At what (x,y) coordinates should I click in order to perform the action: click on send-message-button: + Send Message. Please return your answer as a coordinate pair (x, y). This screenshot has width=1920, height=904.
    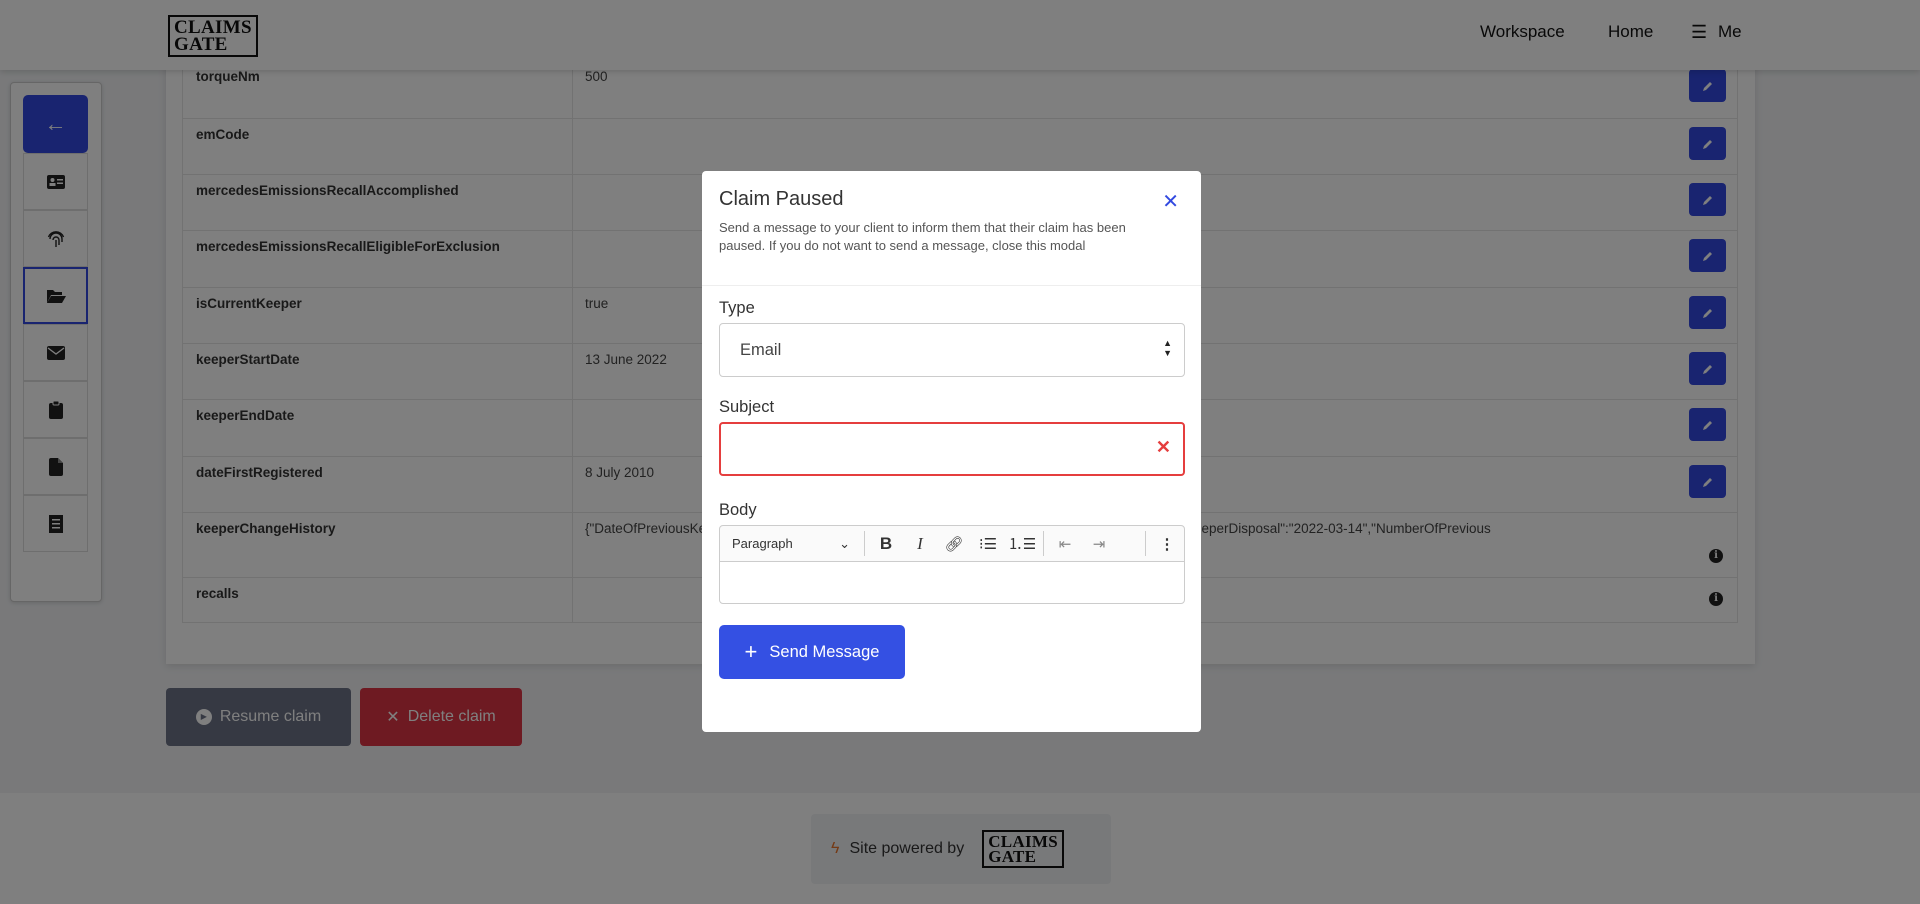
    Looking at the image, I should click on (812, 652).